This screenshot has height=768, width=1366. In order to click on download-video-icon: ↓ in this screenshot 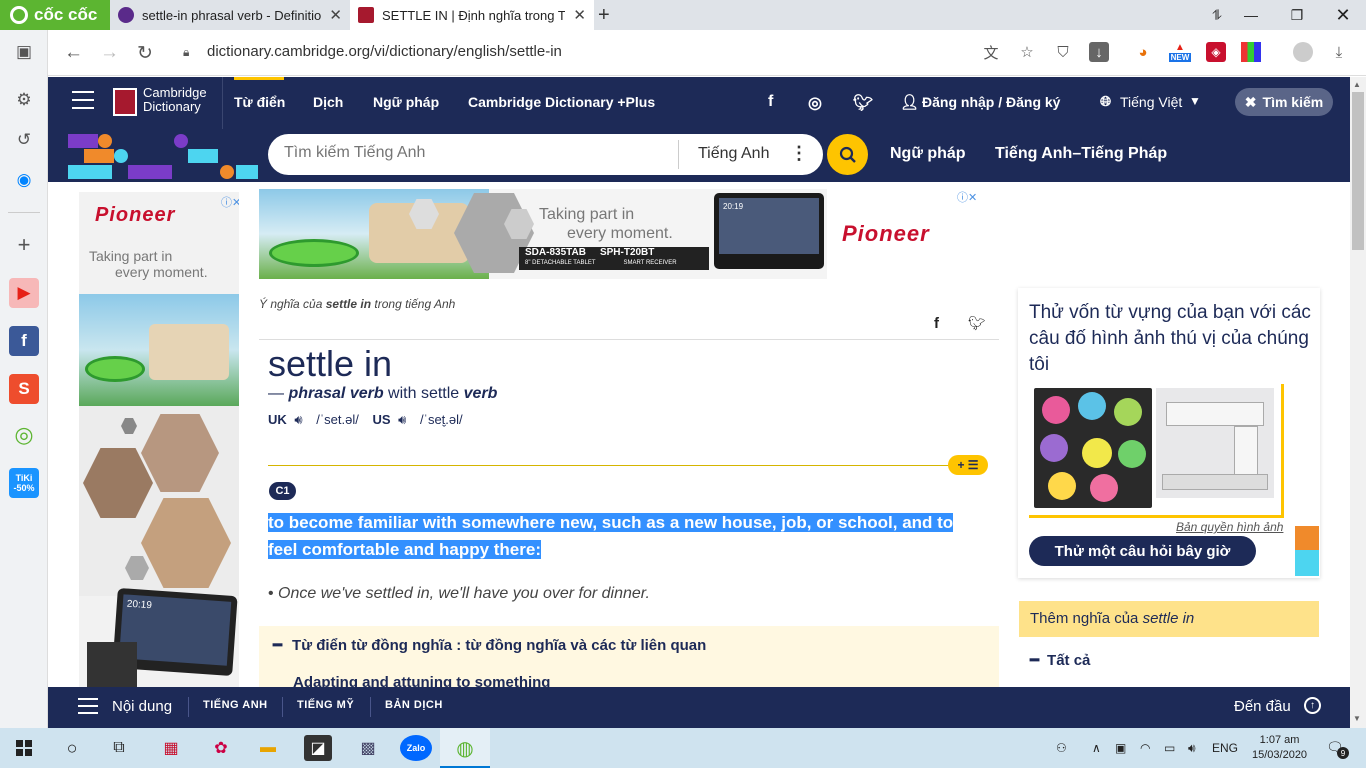, I will do `click(1099, 52)`.